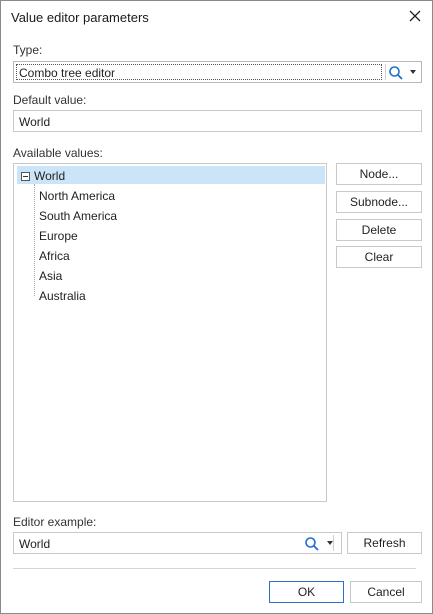 Image resolution: width=433 pixels, height=614 pixels. I want to click on delete-button: Delete, so click(379, 230).